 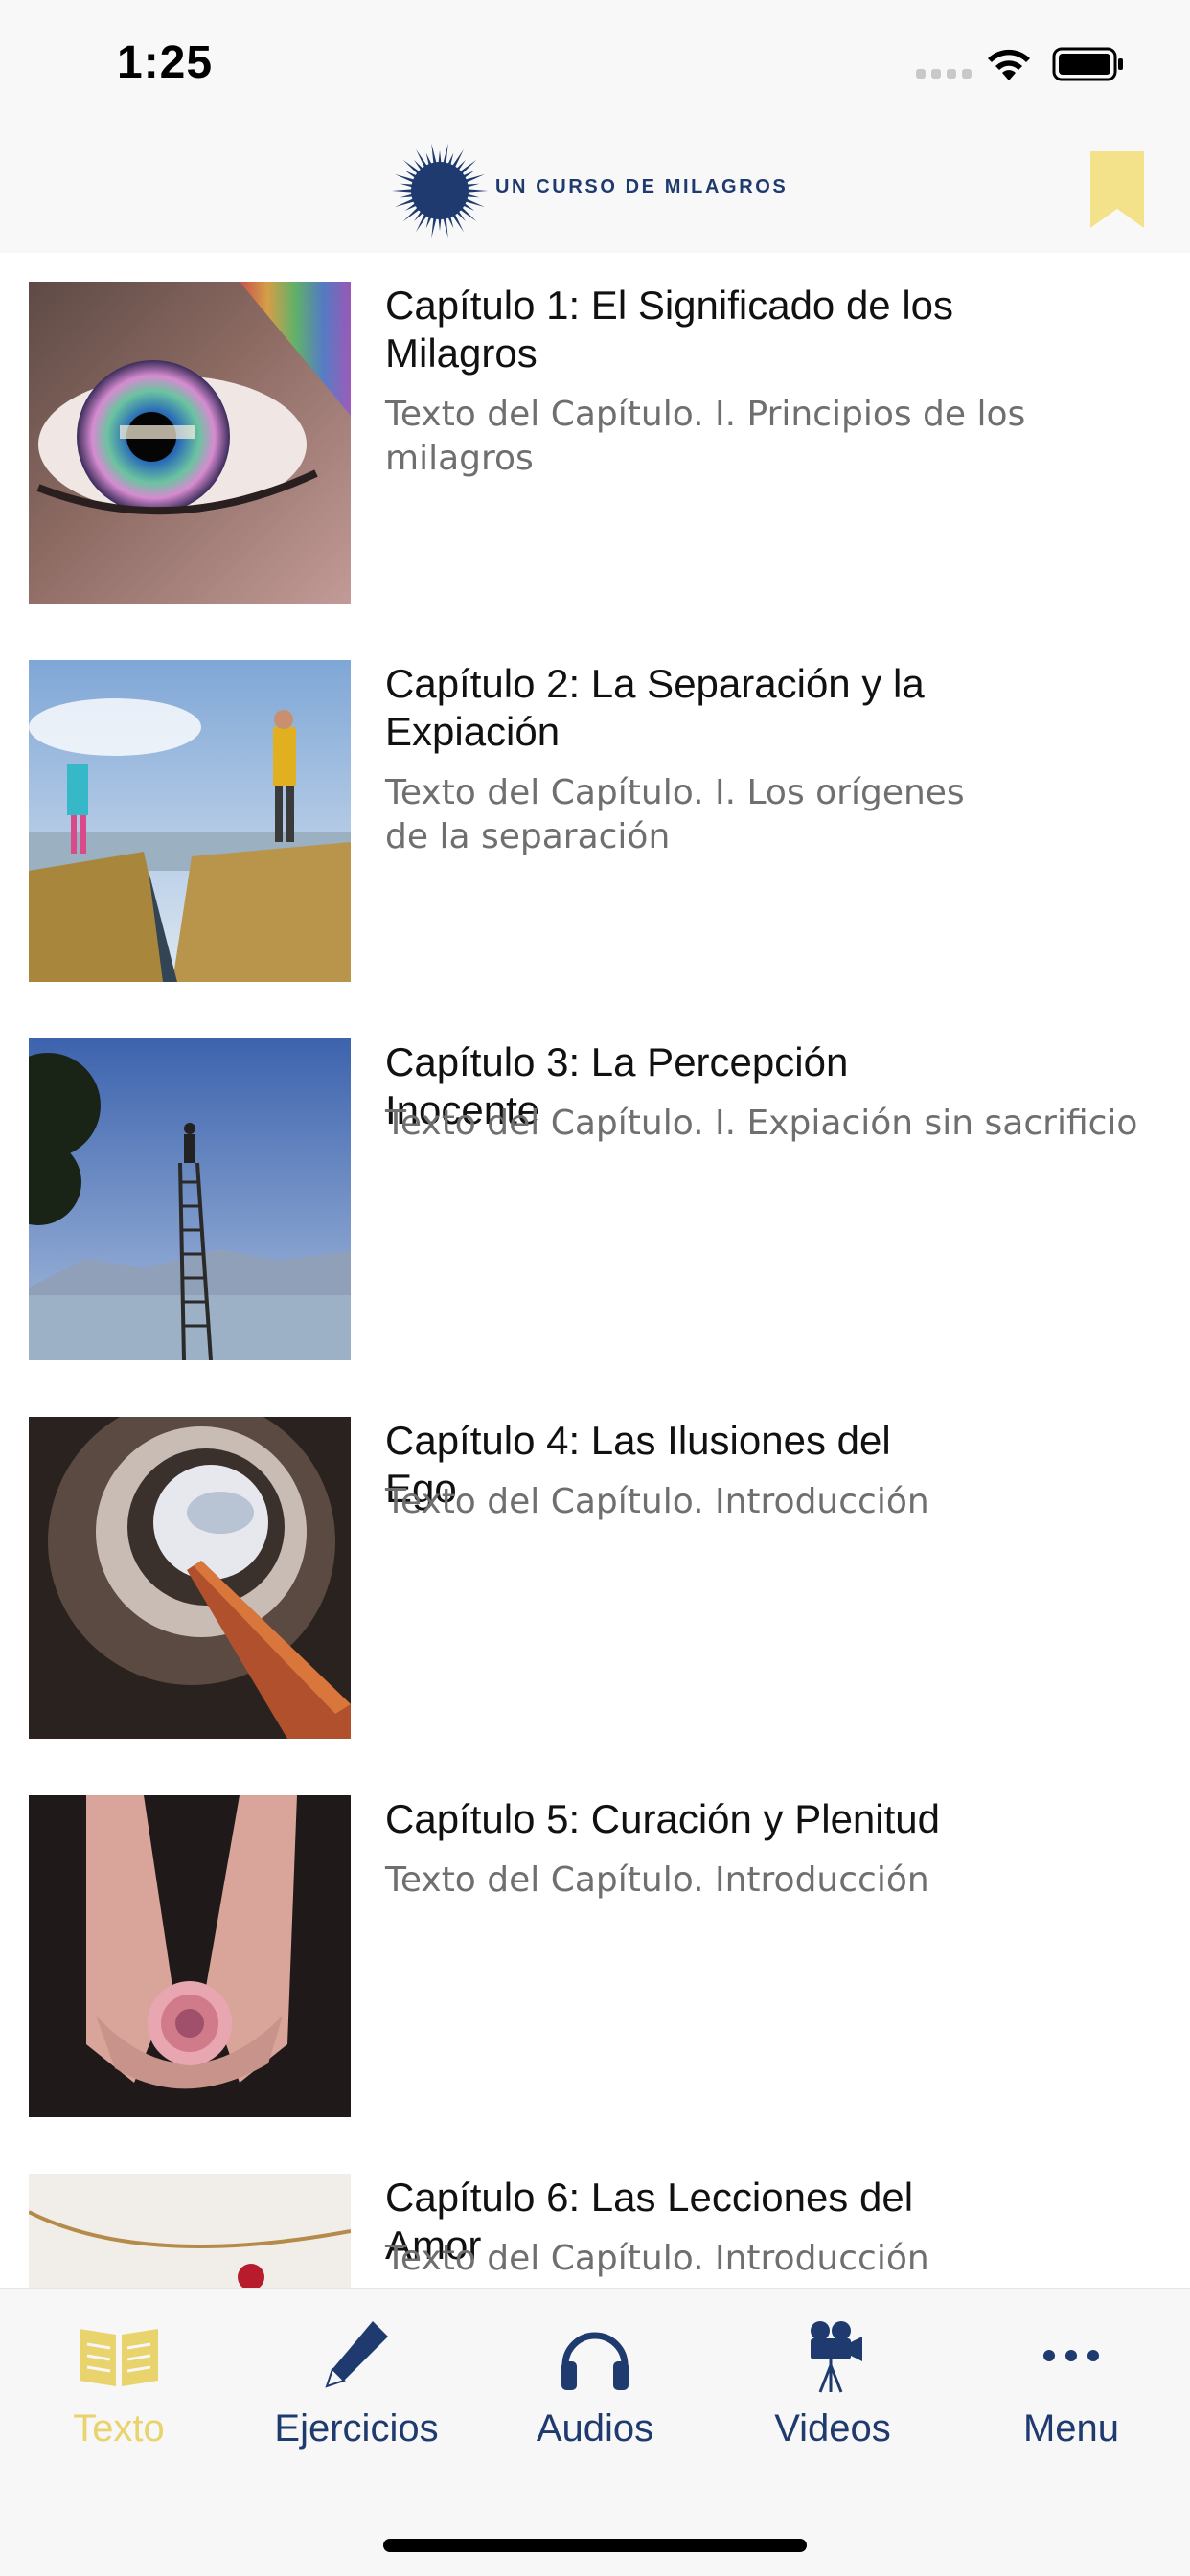 I want to click on battery-icon, so click(x=1088, y=64).